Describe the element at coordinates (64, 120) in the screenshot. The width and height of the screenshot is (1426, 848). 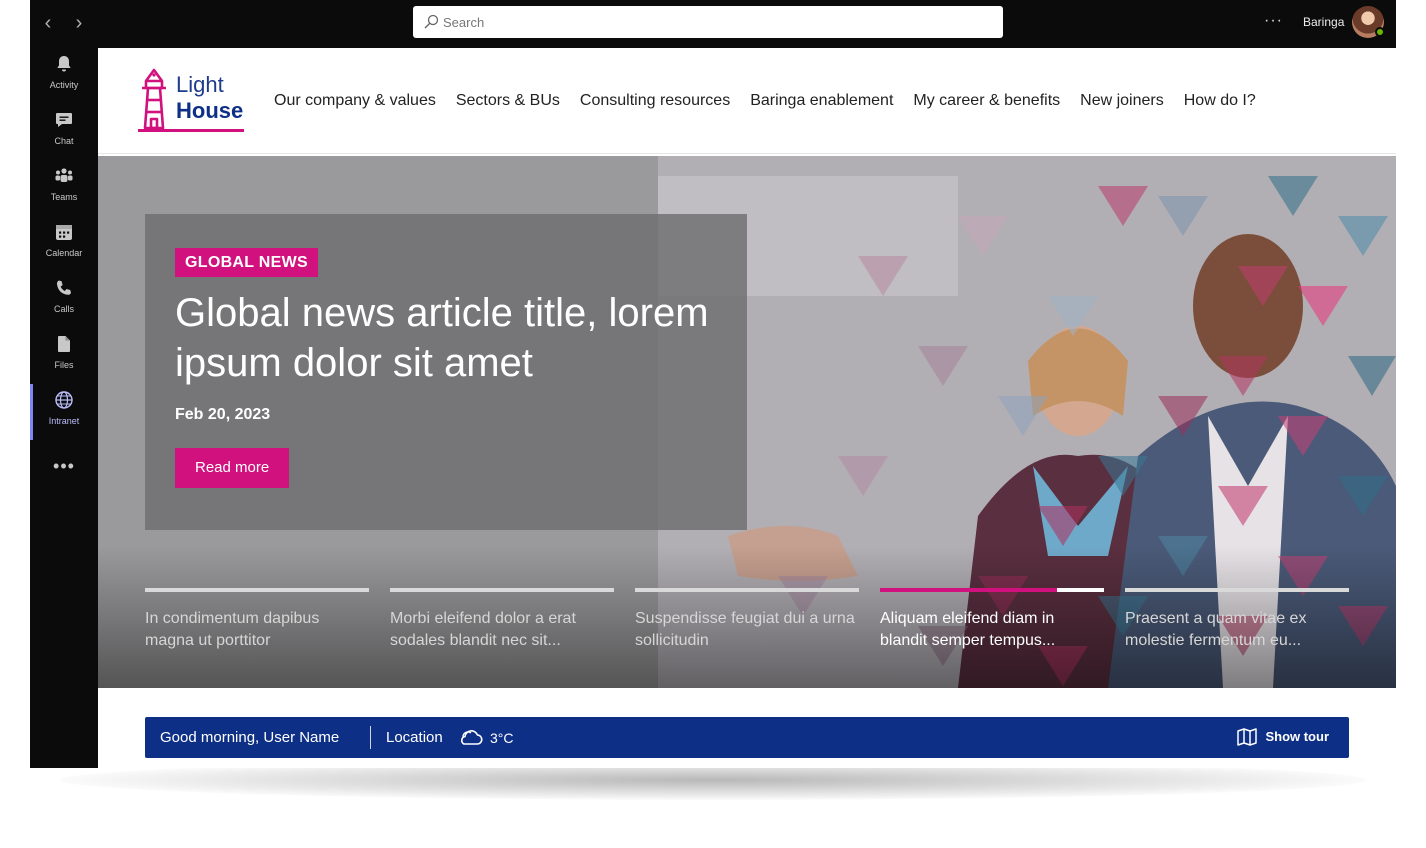
I see `chat-icon` at that location.